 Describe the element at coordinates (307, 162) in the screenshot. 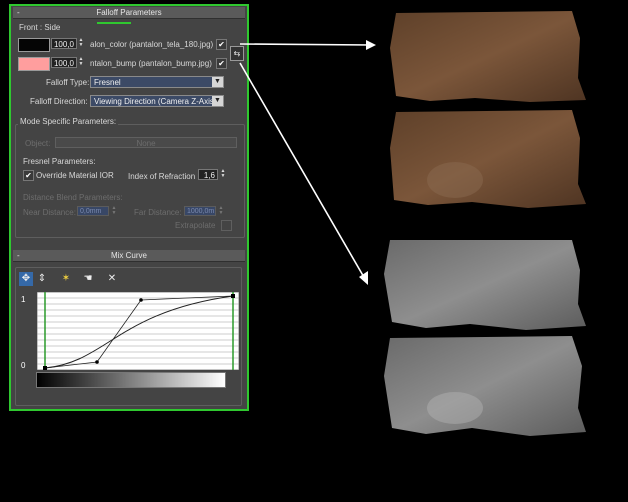

I see `annotation-arrows` at that location.